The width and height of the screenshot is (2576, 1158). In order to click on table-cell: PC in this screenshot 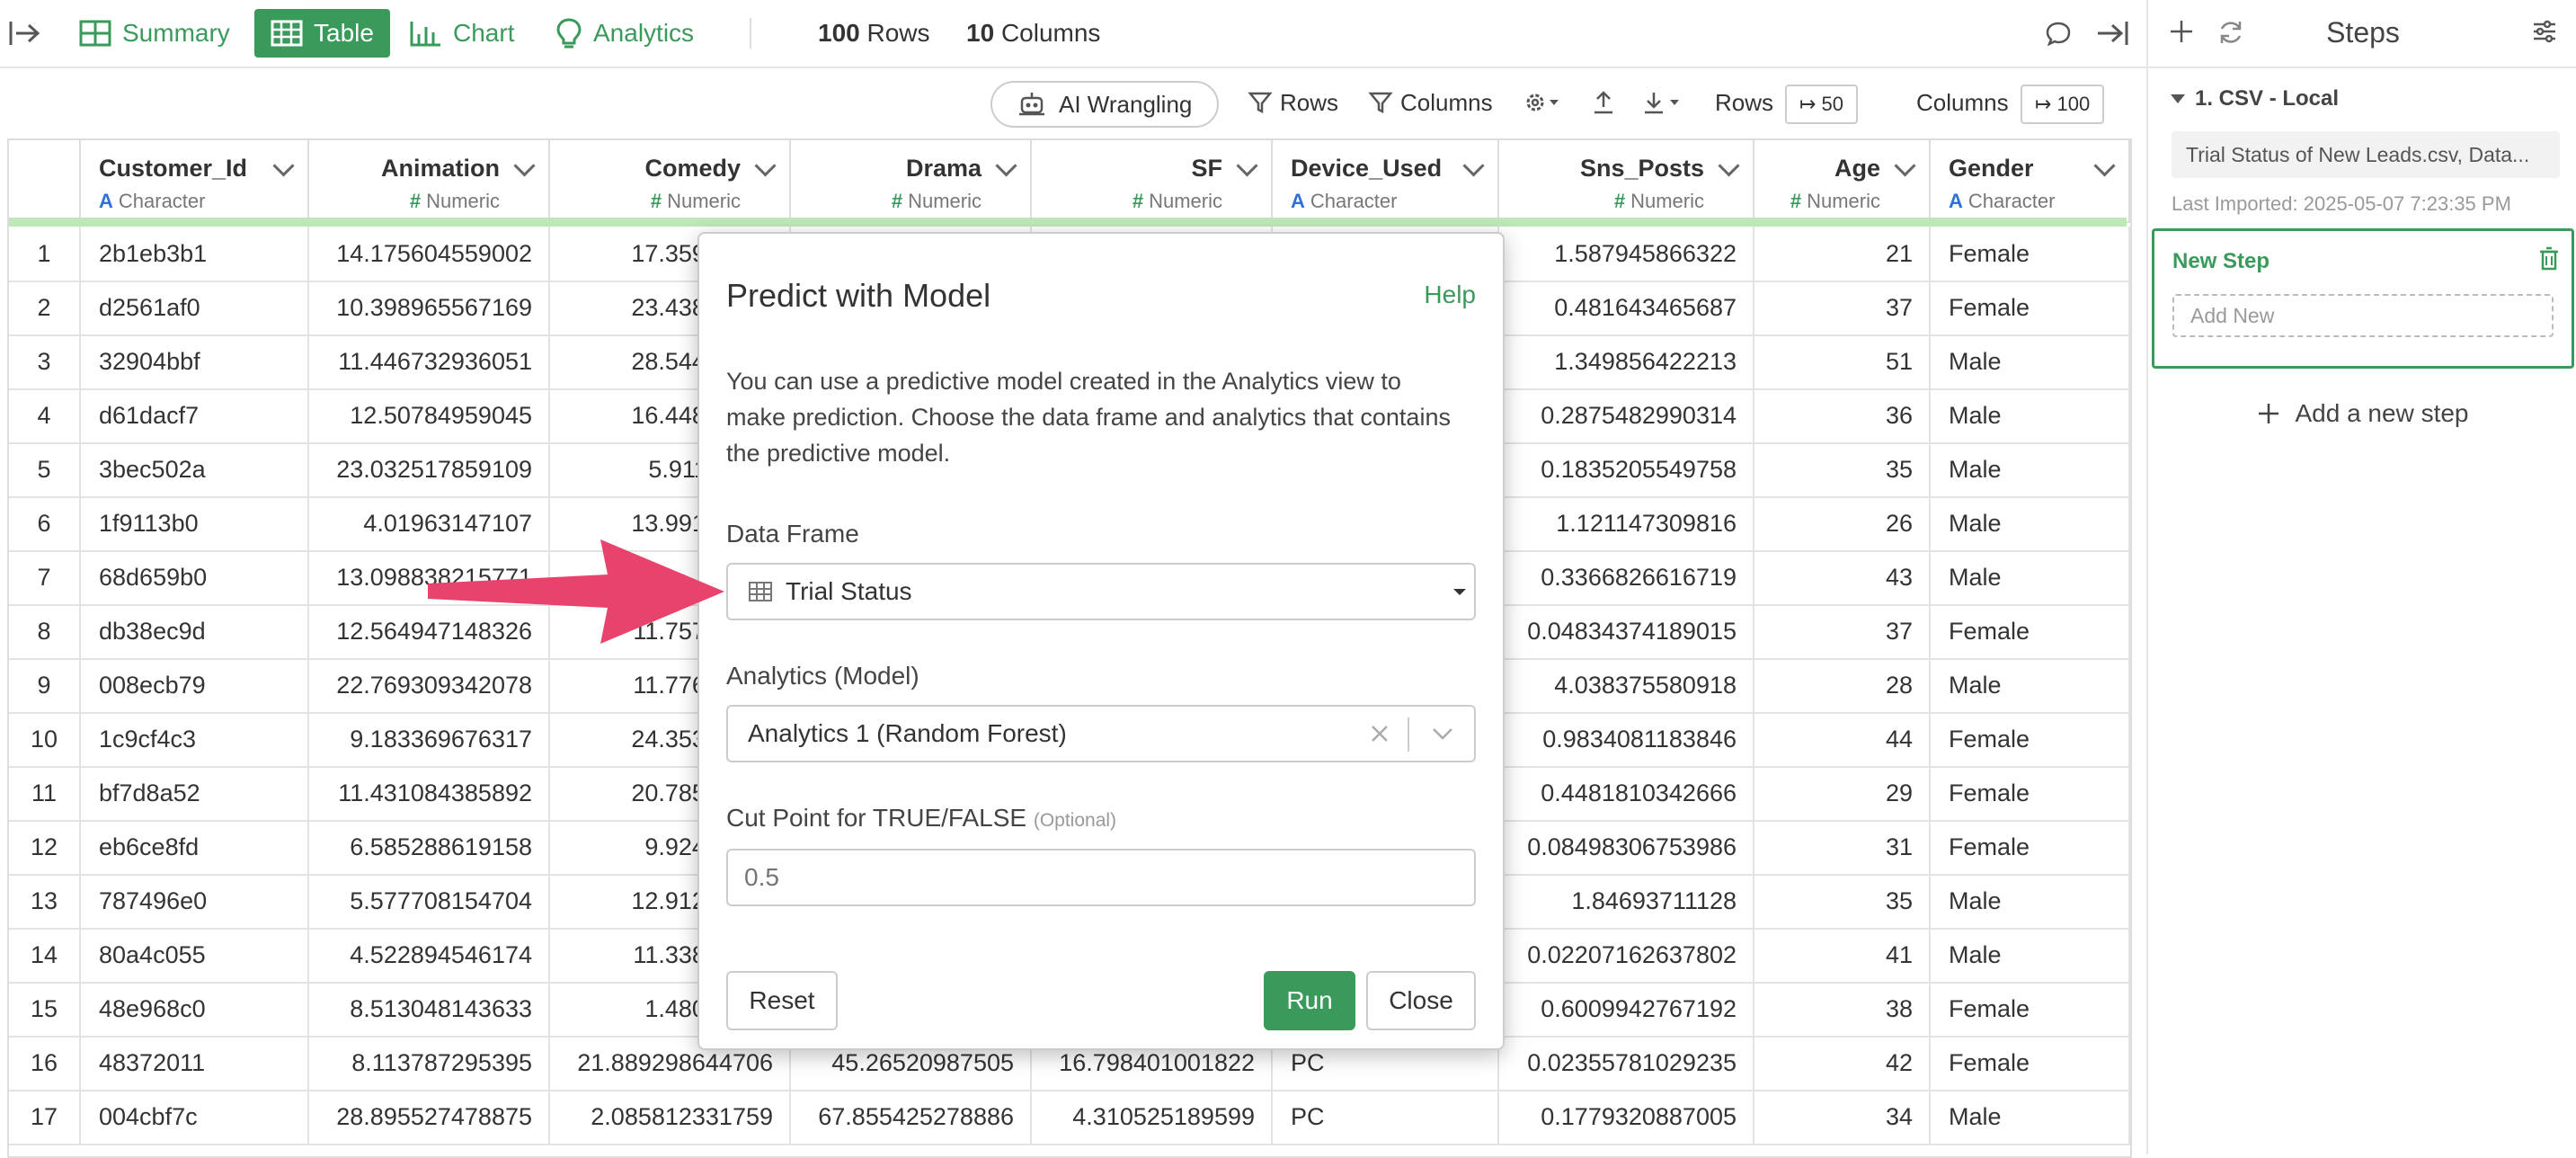, I will do `click(1386, 1117)`.